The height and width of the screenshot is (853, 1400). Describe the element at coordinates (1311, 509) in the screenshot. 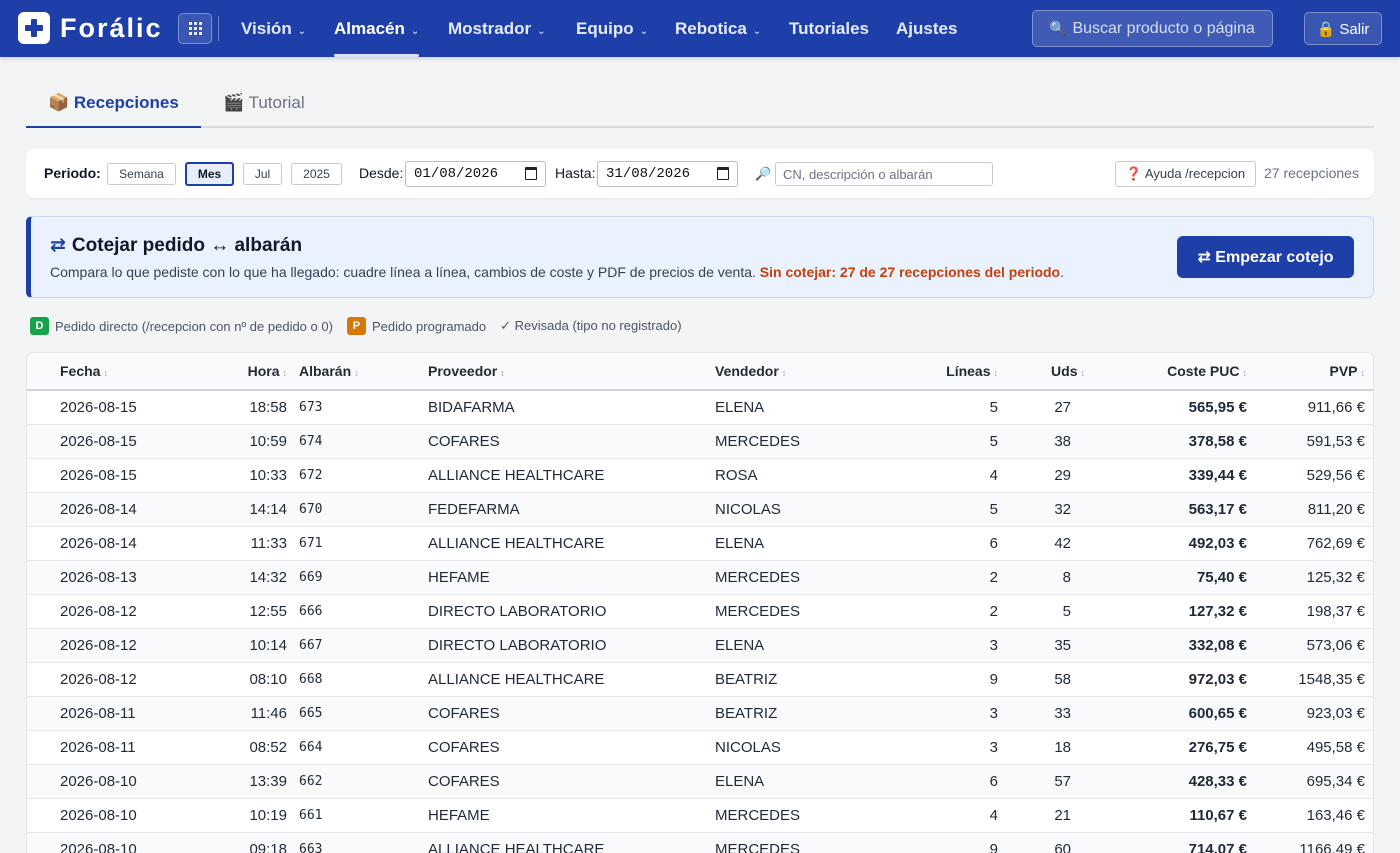

I see `cell-pvp: 811,20 €` at that location.